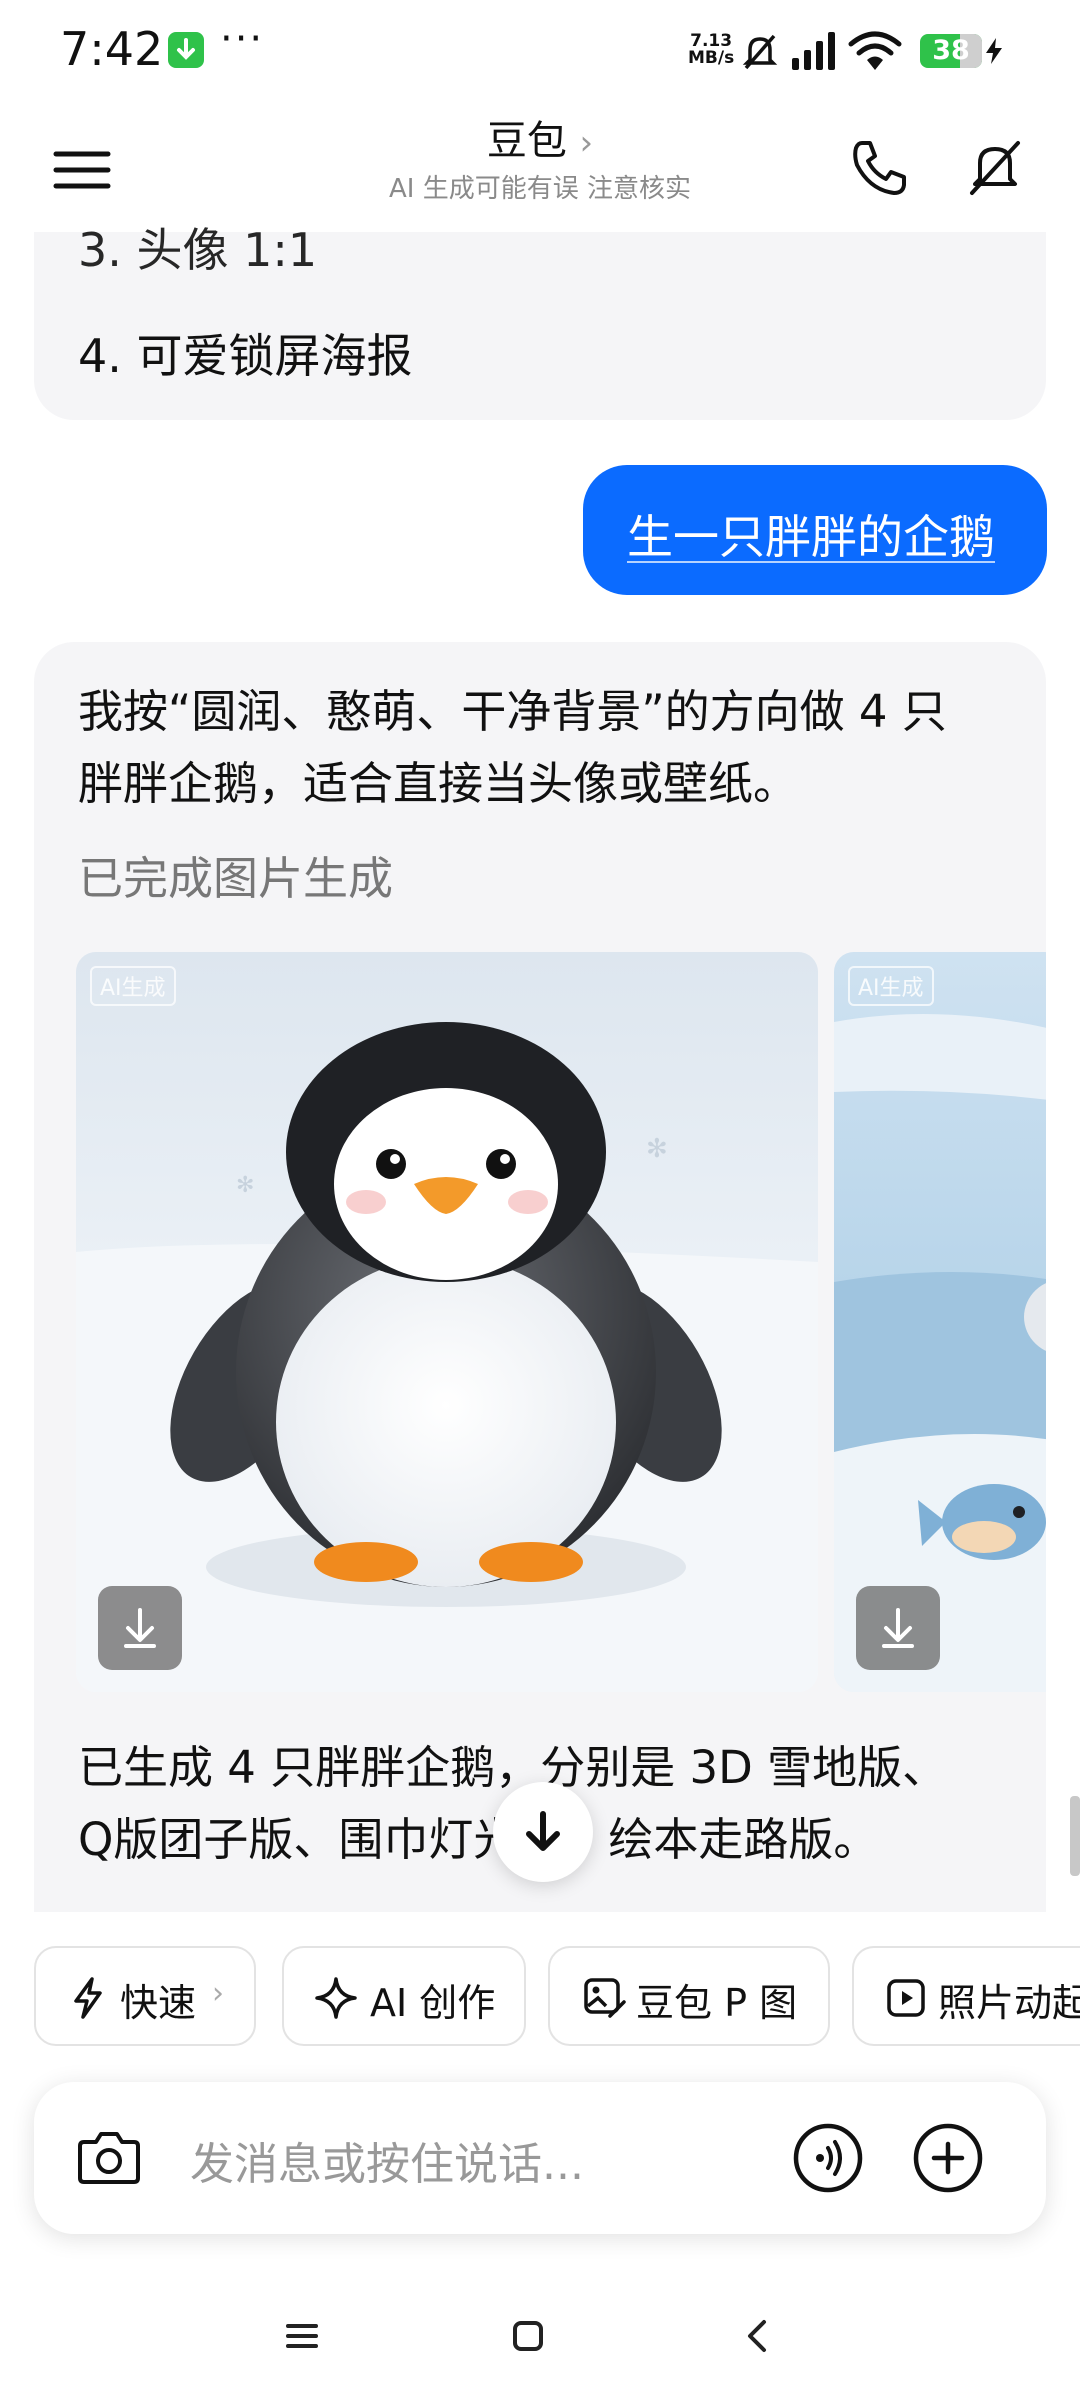  Describe the element at coordinates (813, 51) in the screenshot. I see `signal-icon` at that location.